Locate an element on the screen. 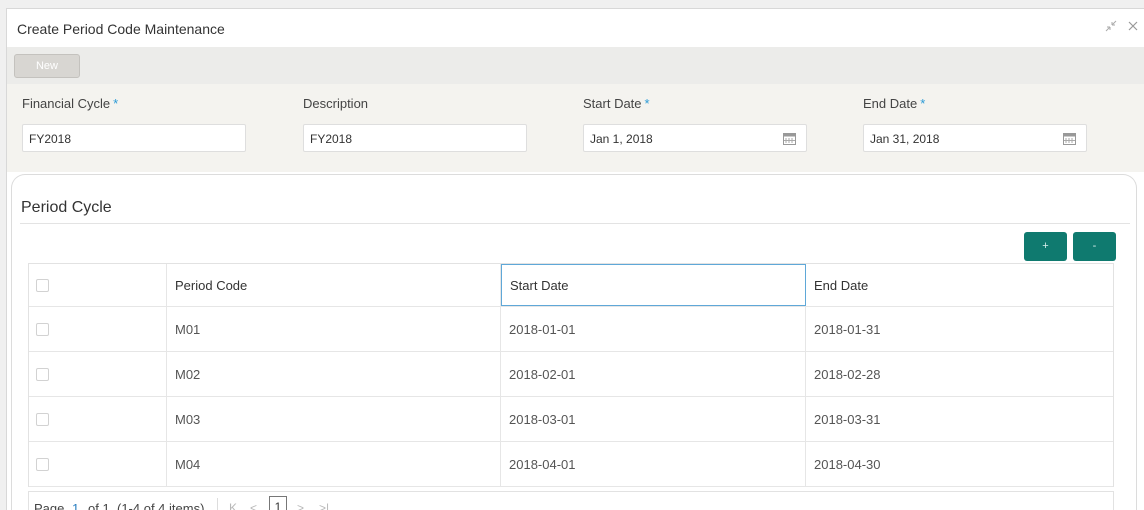  item-range-text: (1-4 of 4 items) is located at coordinates (161, 505).